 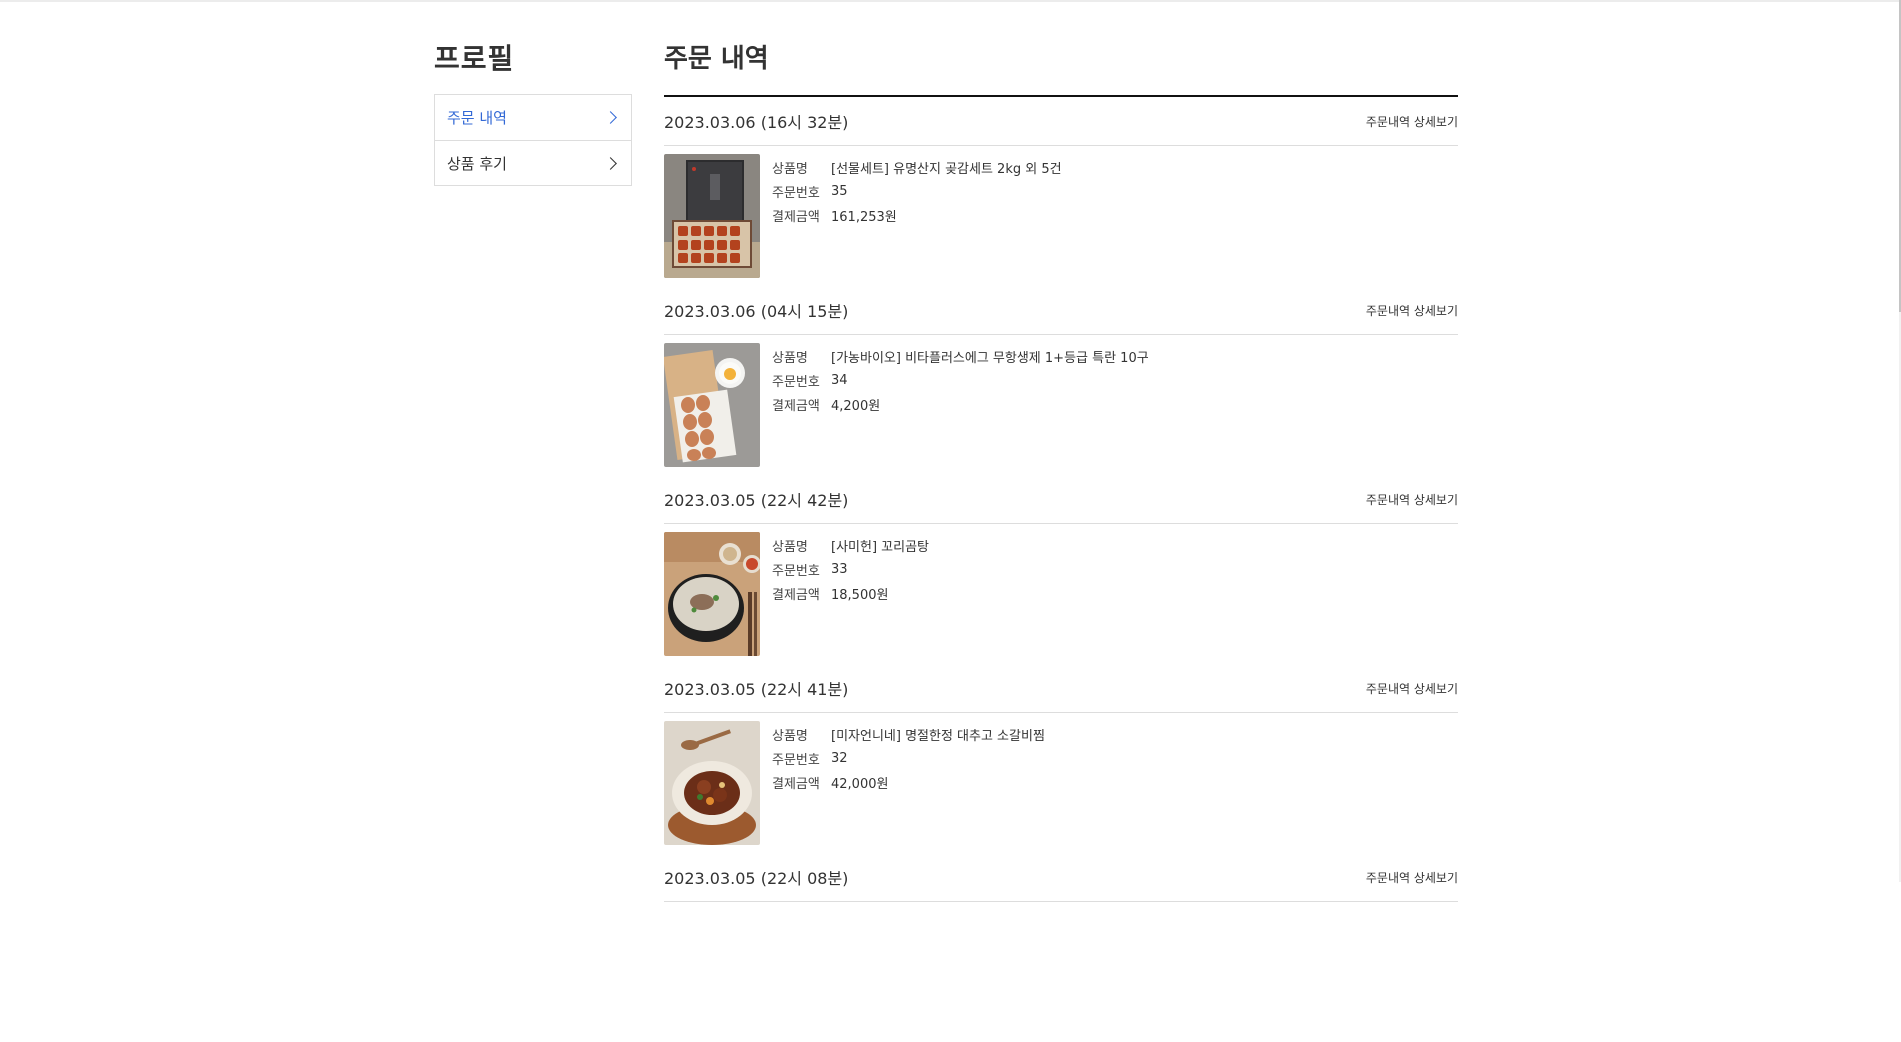 I want to click on braised-short-ribs-image, so click(x=712, y=783).